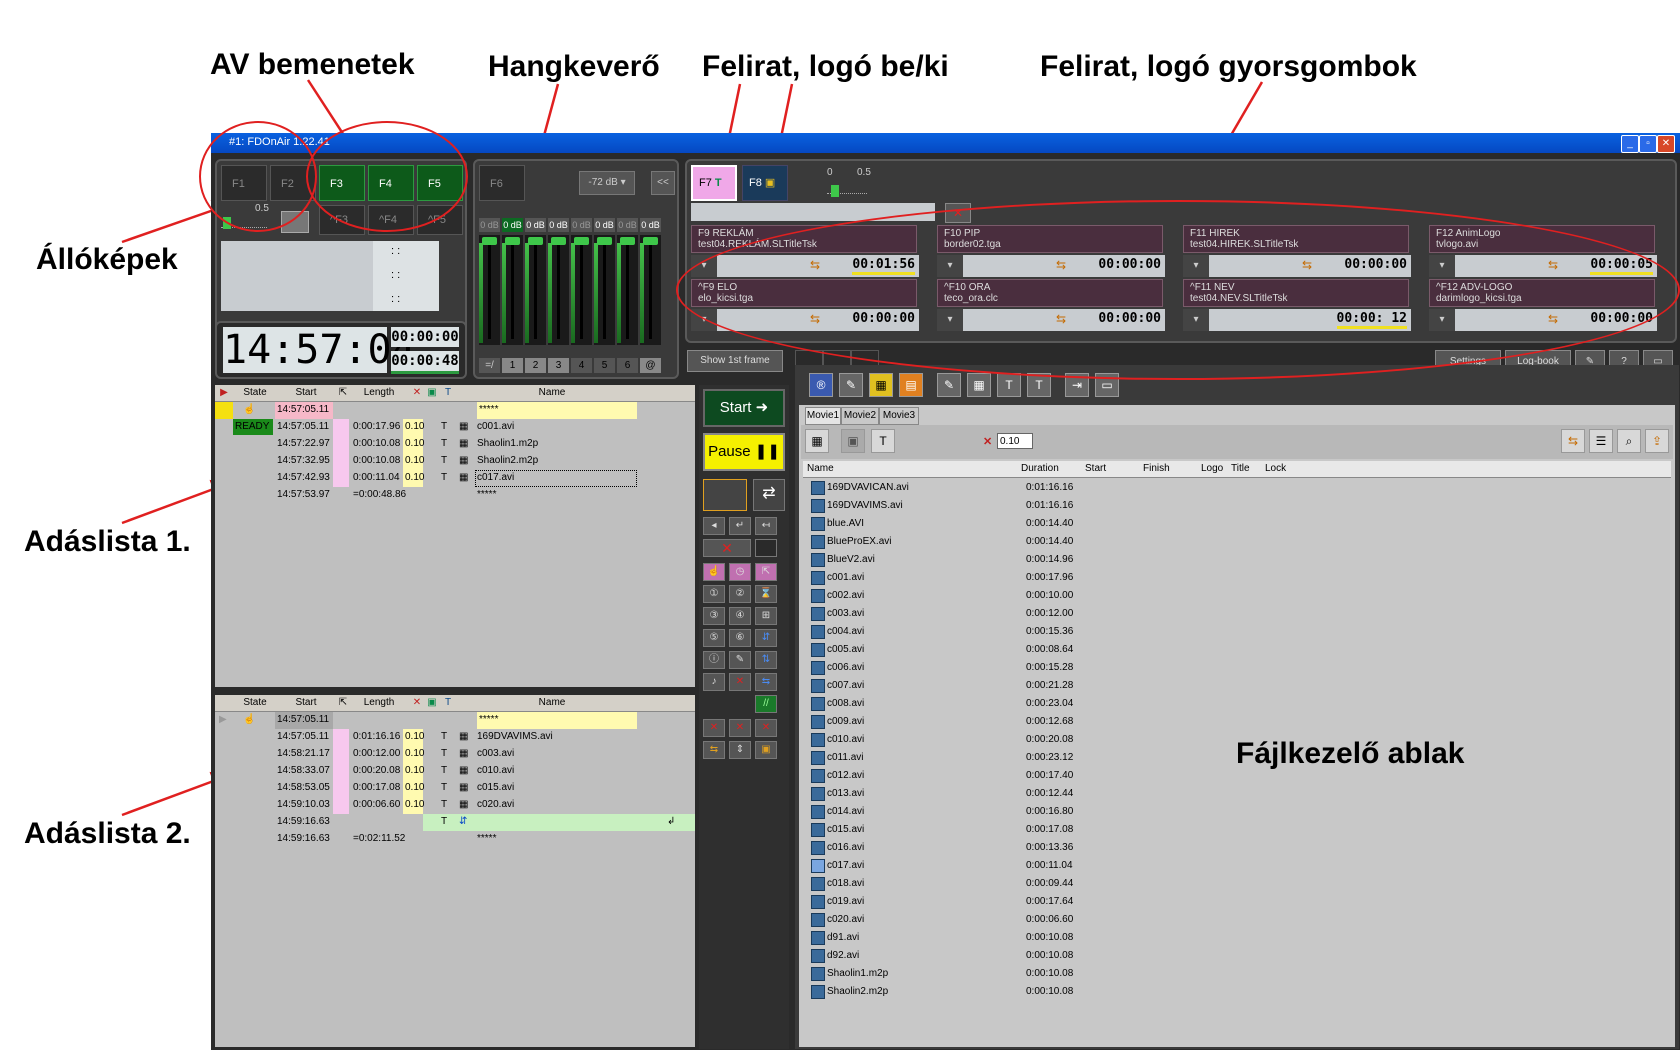  Describe the element at coordinates (744, 452) in the screenshot. I see `pause-button: Pause ❚❚` at that location.